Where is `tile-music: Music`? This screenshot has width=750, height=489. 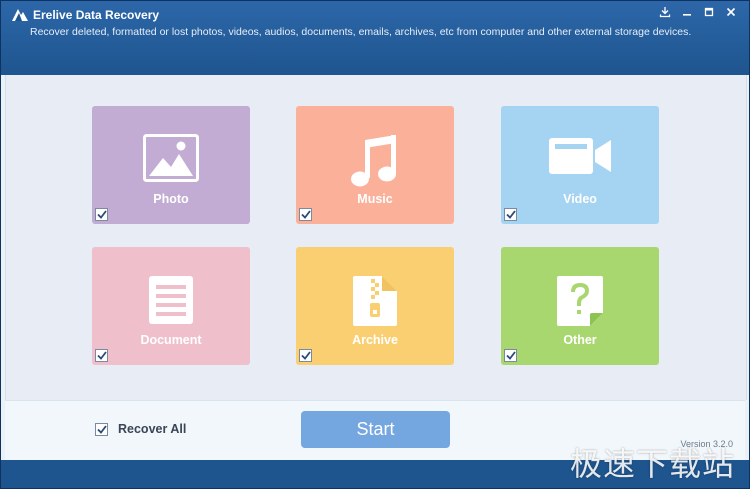 tile-music: Music is located at coordinates (375, 165).